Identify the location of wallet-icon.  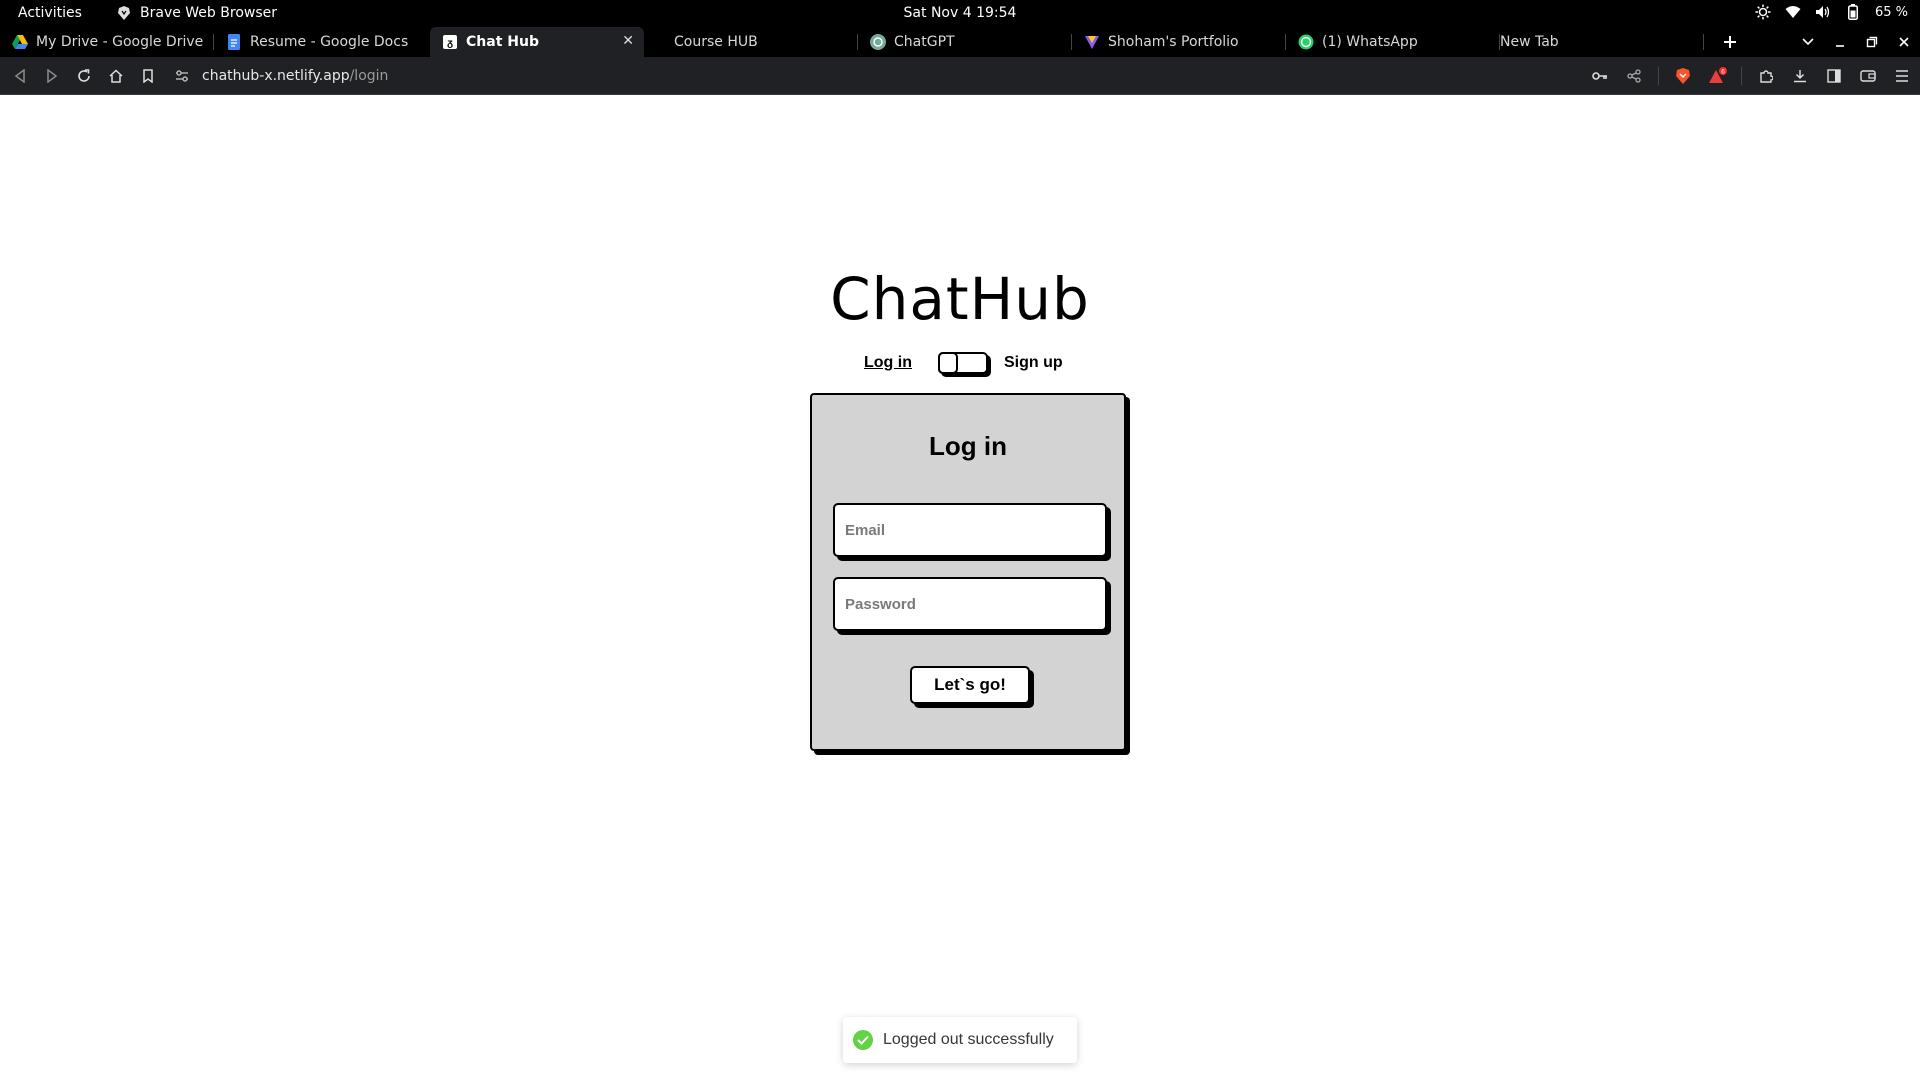
(1868, 76).